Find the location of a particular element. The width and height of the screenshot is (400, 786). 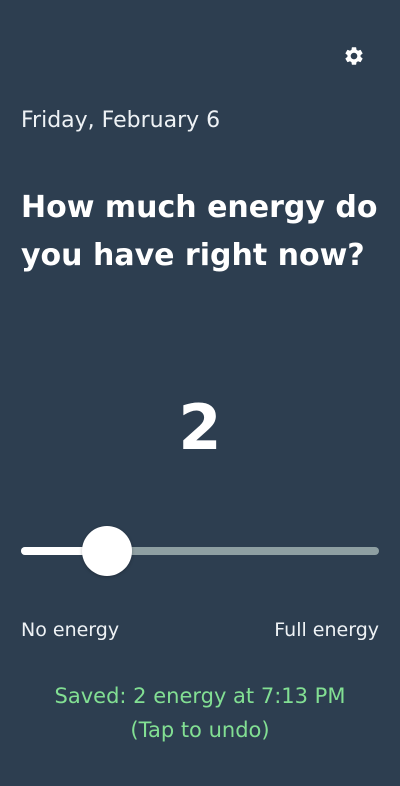

slider-max-label: Full energy is located at coordinates (326, 630).